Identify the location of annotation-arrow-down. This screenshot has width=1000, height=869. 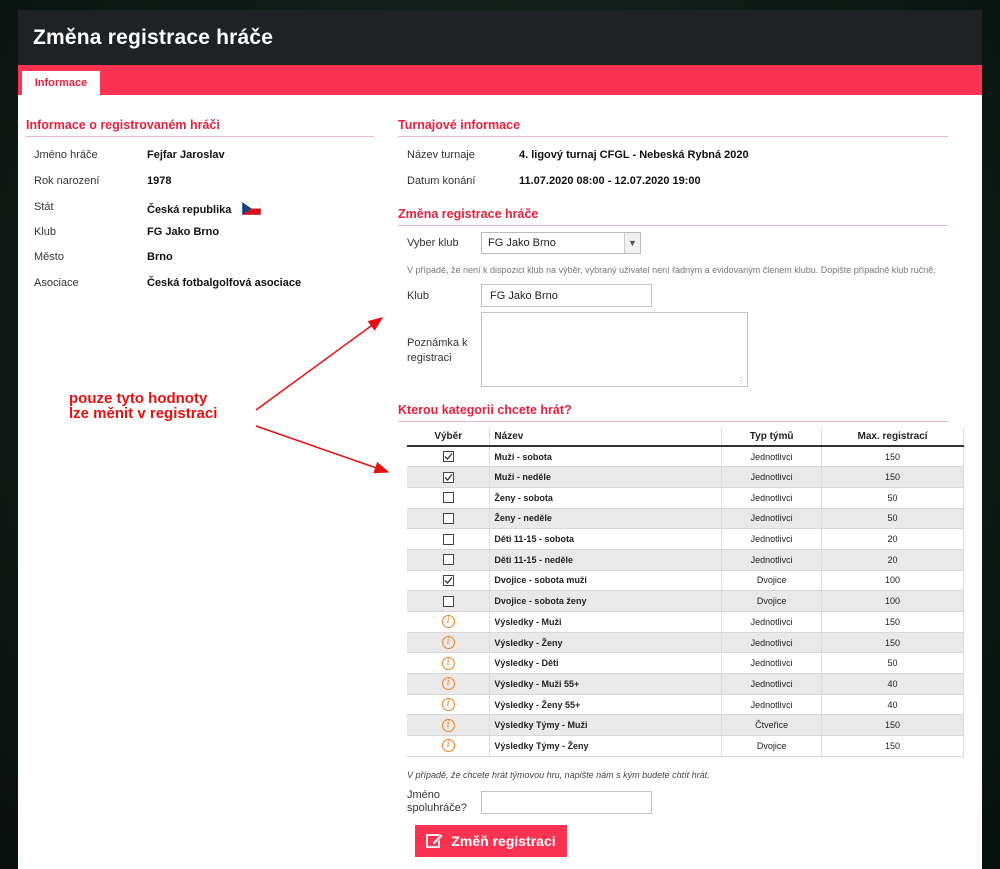
(322, 449).